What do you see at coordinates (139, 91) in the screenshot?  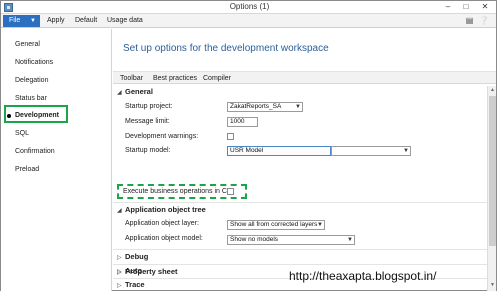 I see `section-general-label: General` at bounding box center [139, 91].